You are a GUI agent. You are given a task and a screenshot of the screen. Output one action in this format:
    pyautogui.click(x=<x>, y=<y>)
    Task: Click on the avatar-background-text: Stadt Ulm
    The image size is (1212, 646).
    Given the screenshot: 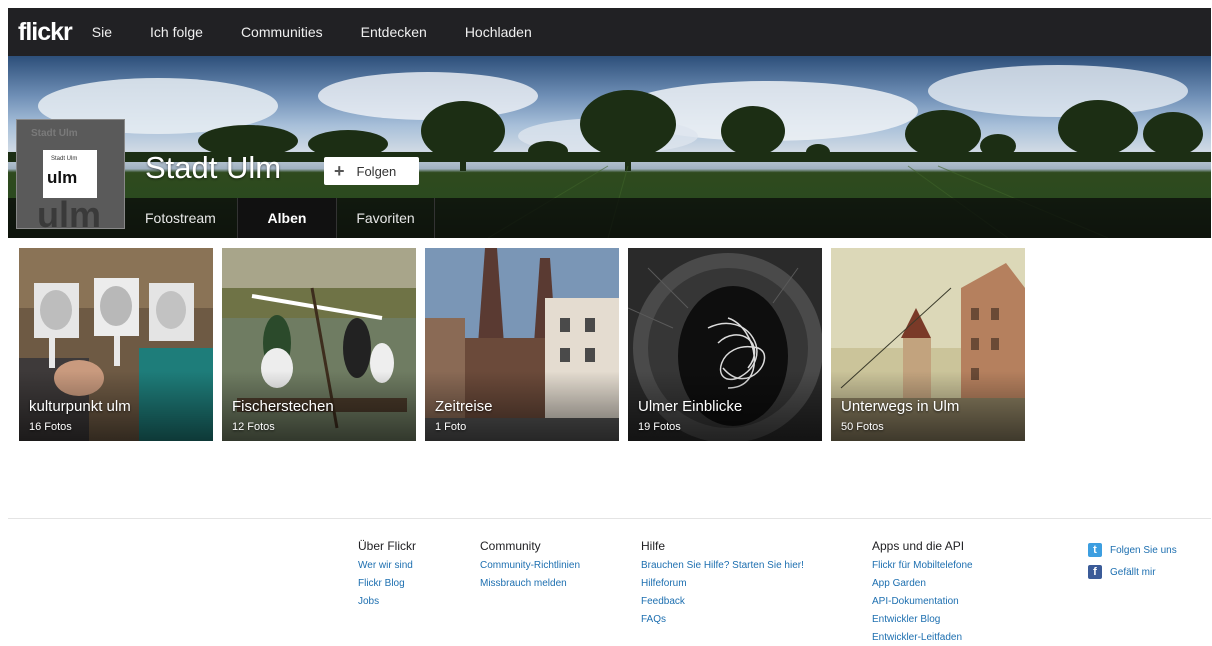 What is the action you would take?
    pyautogui.click(x=54, y=133)
    